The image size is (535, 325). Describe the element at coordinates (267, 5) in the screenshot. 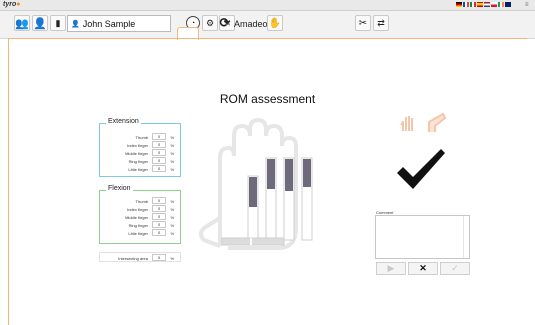

I see `title-bar: tyro● ≡` at that location.